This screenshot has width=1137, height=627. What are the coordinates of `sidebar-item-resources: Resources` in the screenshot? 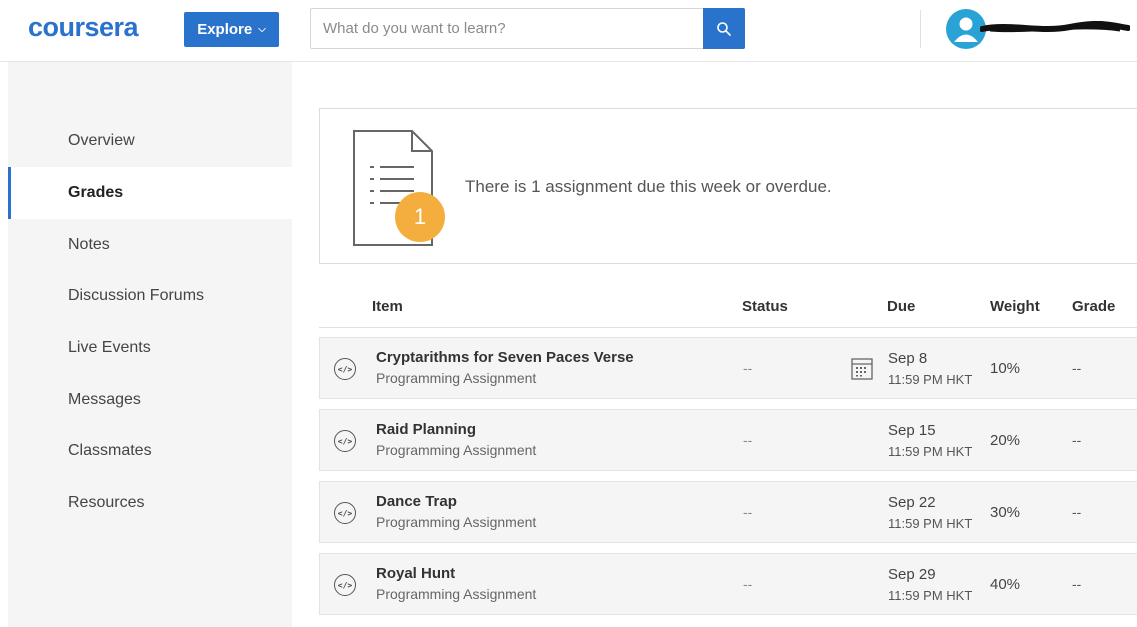 It's located at (150, 503).